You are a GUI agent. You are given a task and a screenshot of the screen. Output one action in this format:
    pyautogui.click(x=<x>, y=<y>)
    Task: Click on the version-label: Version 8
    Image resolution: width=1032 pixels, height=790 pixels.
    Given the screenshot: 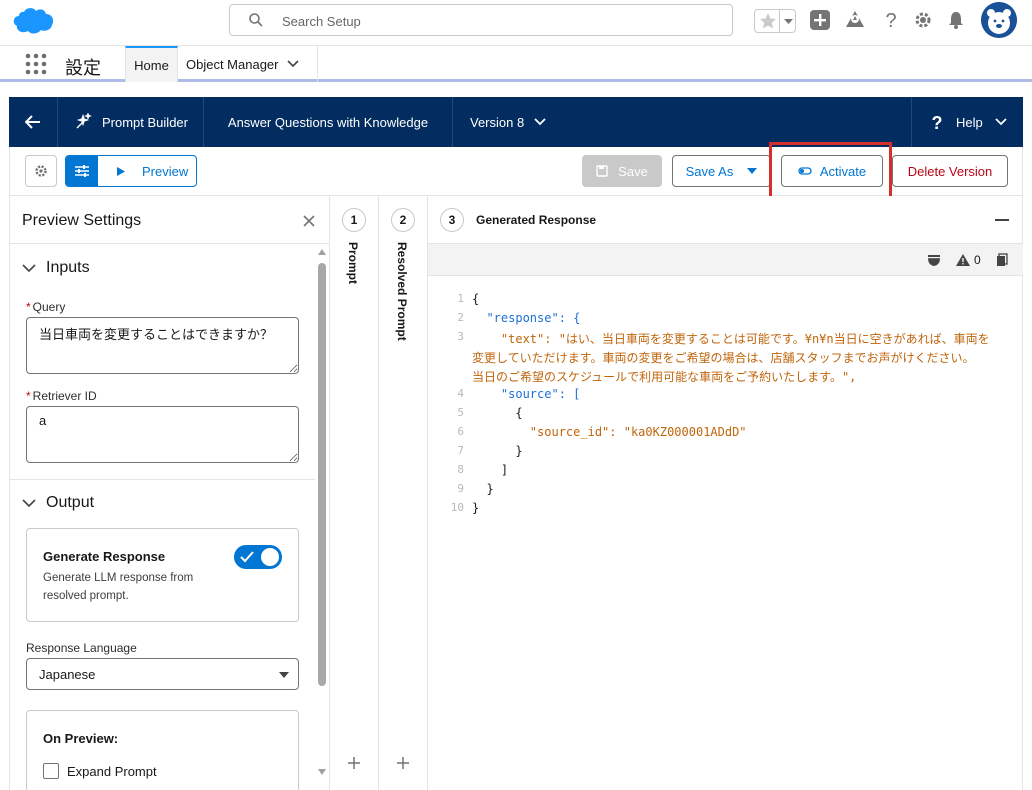 What is the action you would take?
    pyautogui.click(x=497, y=122)
    